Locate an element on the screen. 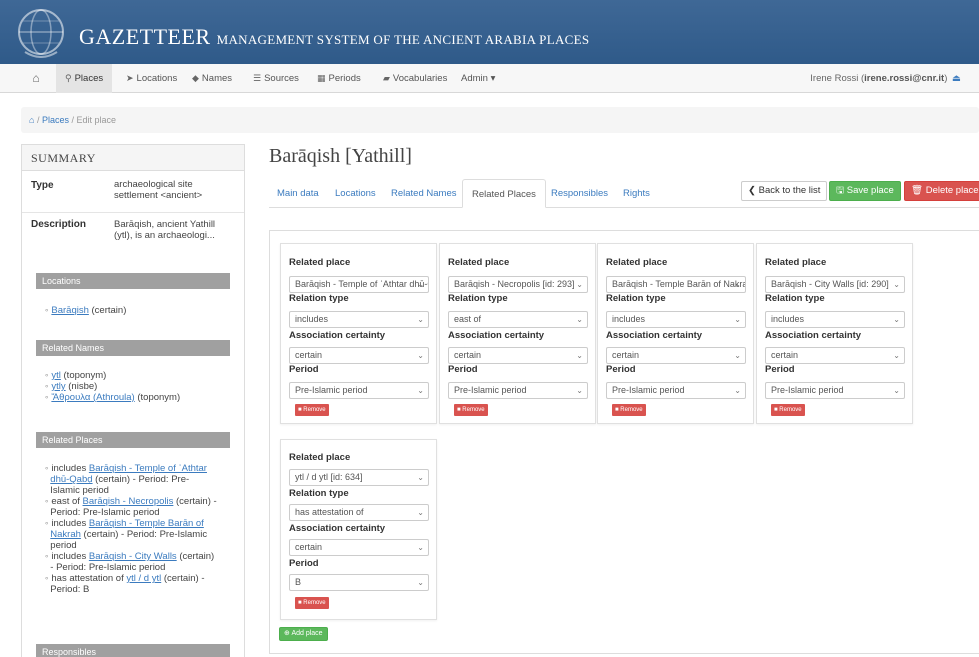 The image size is (979, 657). summary-description-label: Description is located at coordinates (59, 224).